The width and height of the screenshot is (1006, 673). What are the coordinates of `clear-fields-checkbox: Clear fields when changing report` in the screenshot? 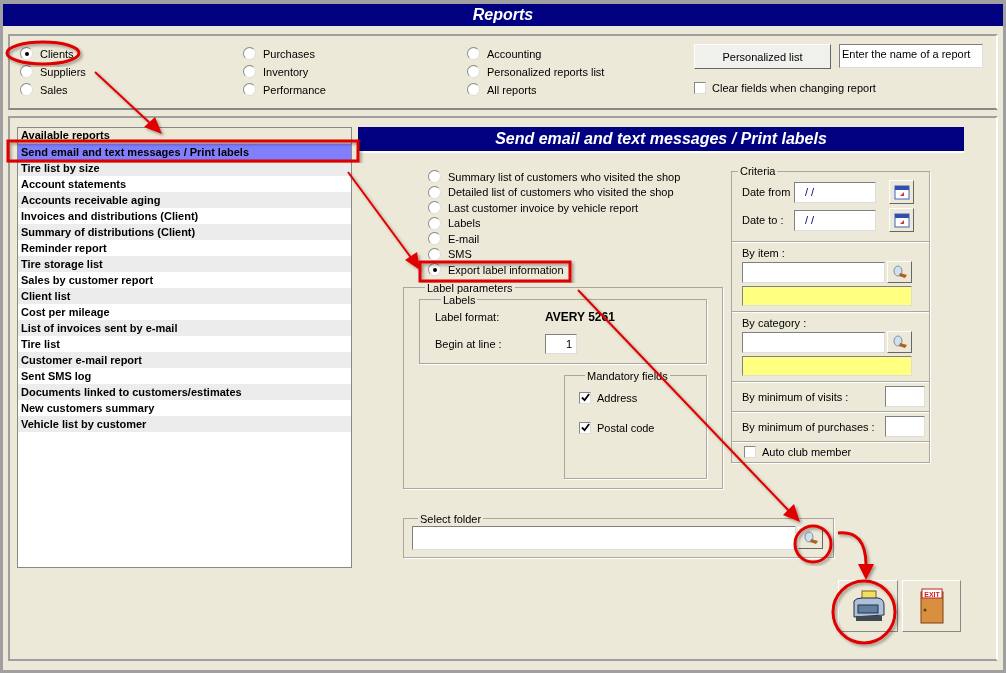 It's located at (838, 88).